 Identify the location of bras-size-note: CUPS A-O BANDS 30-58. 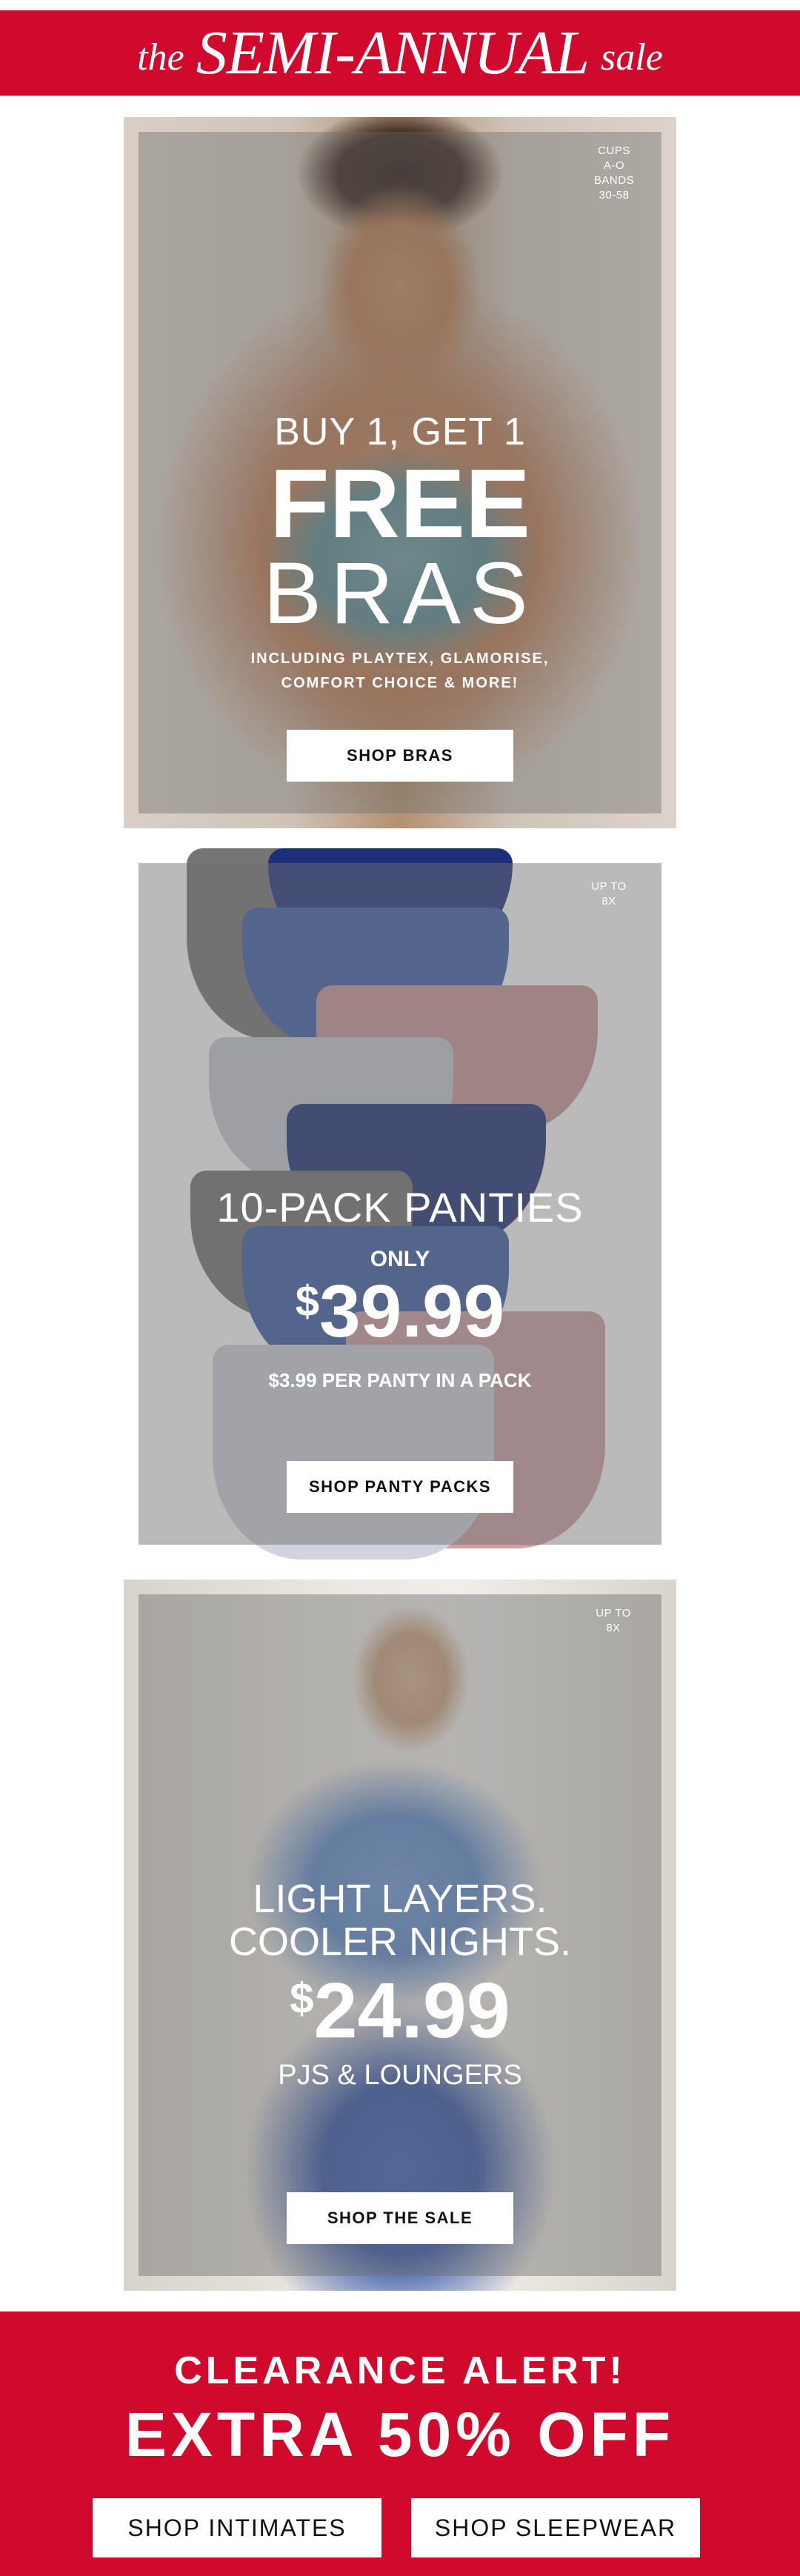
(614, 173).